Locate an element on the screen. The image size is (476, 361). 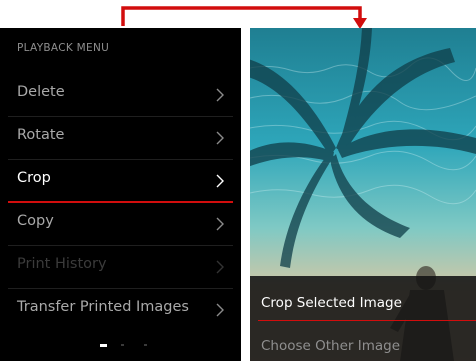
menu-item-label: Rotate is located at coordinates (41, 135).